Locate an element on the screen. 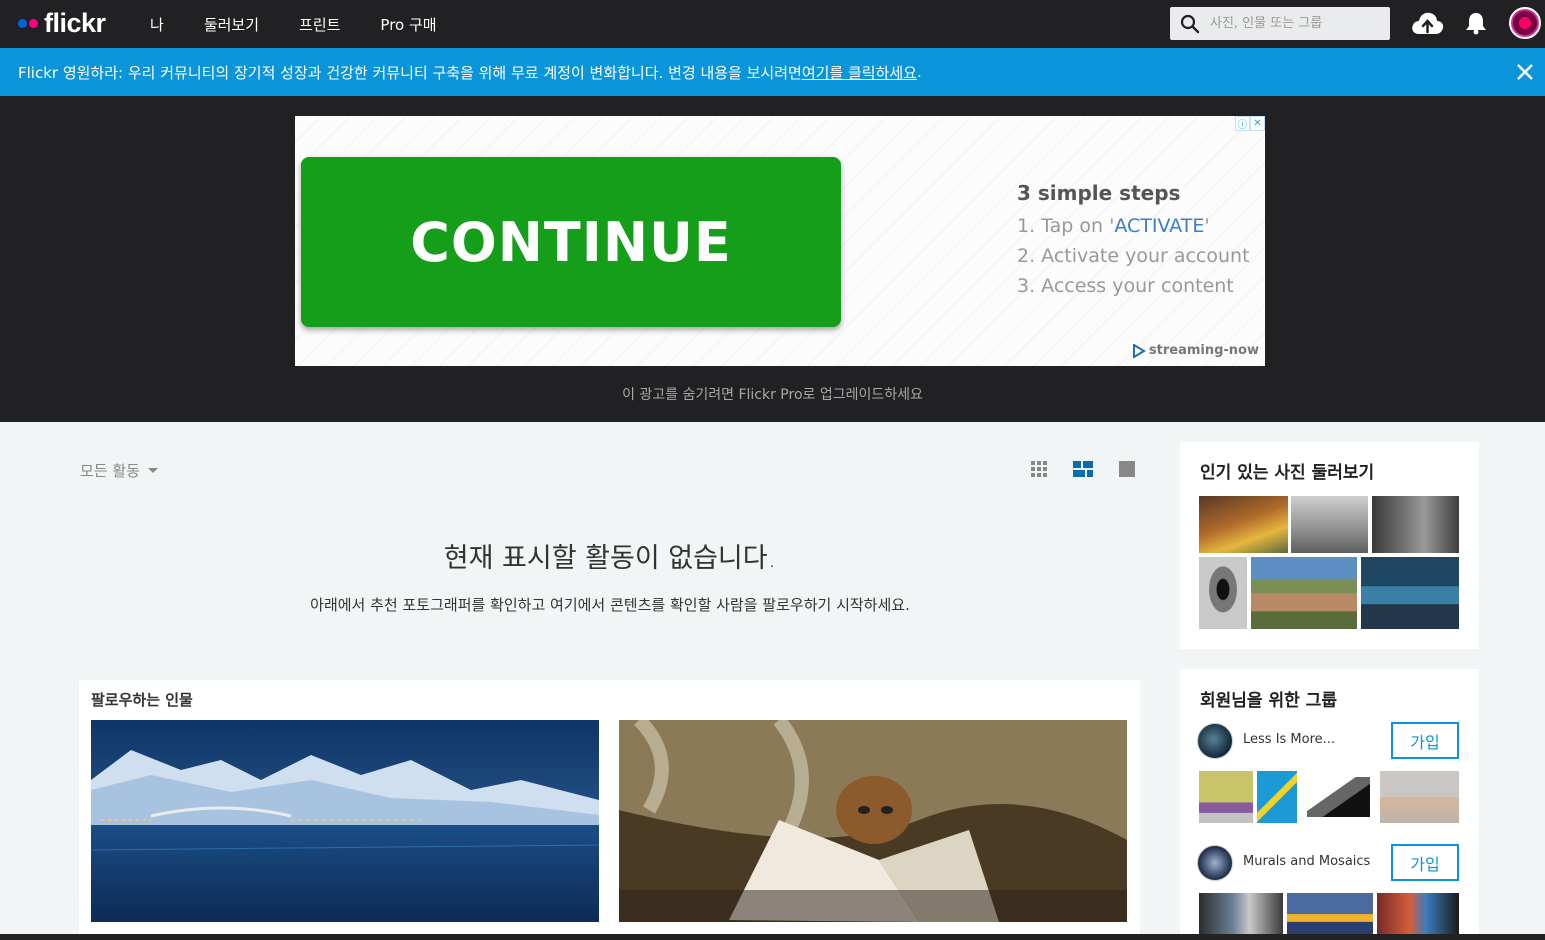 This screenshot has width=1545, height=940. ad-brand: streaming-now is located at coordinates (1195, 350).